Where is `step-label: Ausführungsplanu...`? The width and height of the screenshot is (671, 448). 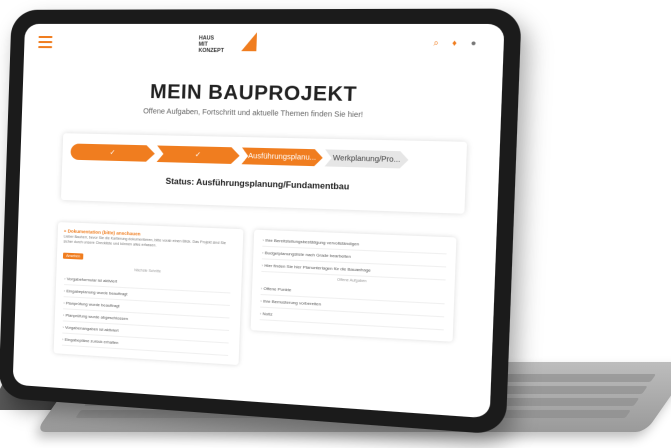
step-label: Ausführungsplanu... is located at coordinates (282, 157).